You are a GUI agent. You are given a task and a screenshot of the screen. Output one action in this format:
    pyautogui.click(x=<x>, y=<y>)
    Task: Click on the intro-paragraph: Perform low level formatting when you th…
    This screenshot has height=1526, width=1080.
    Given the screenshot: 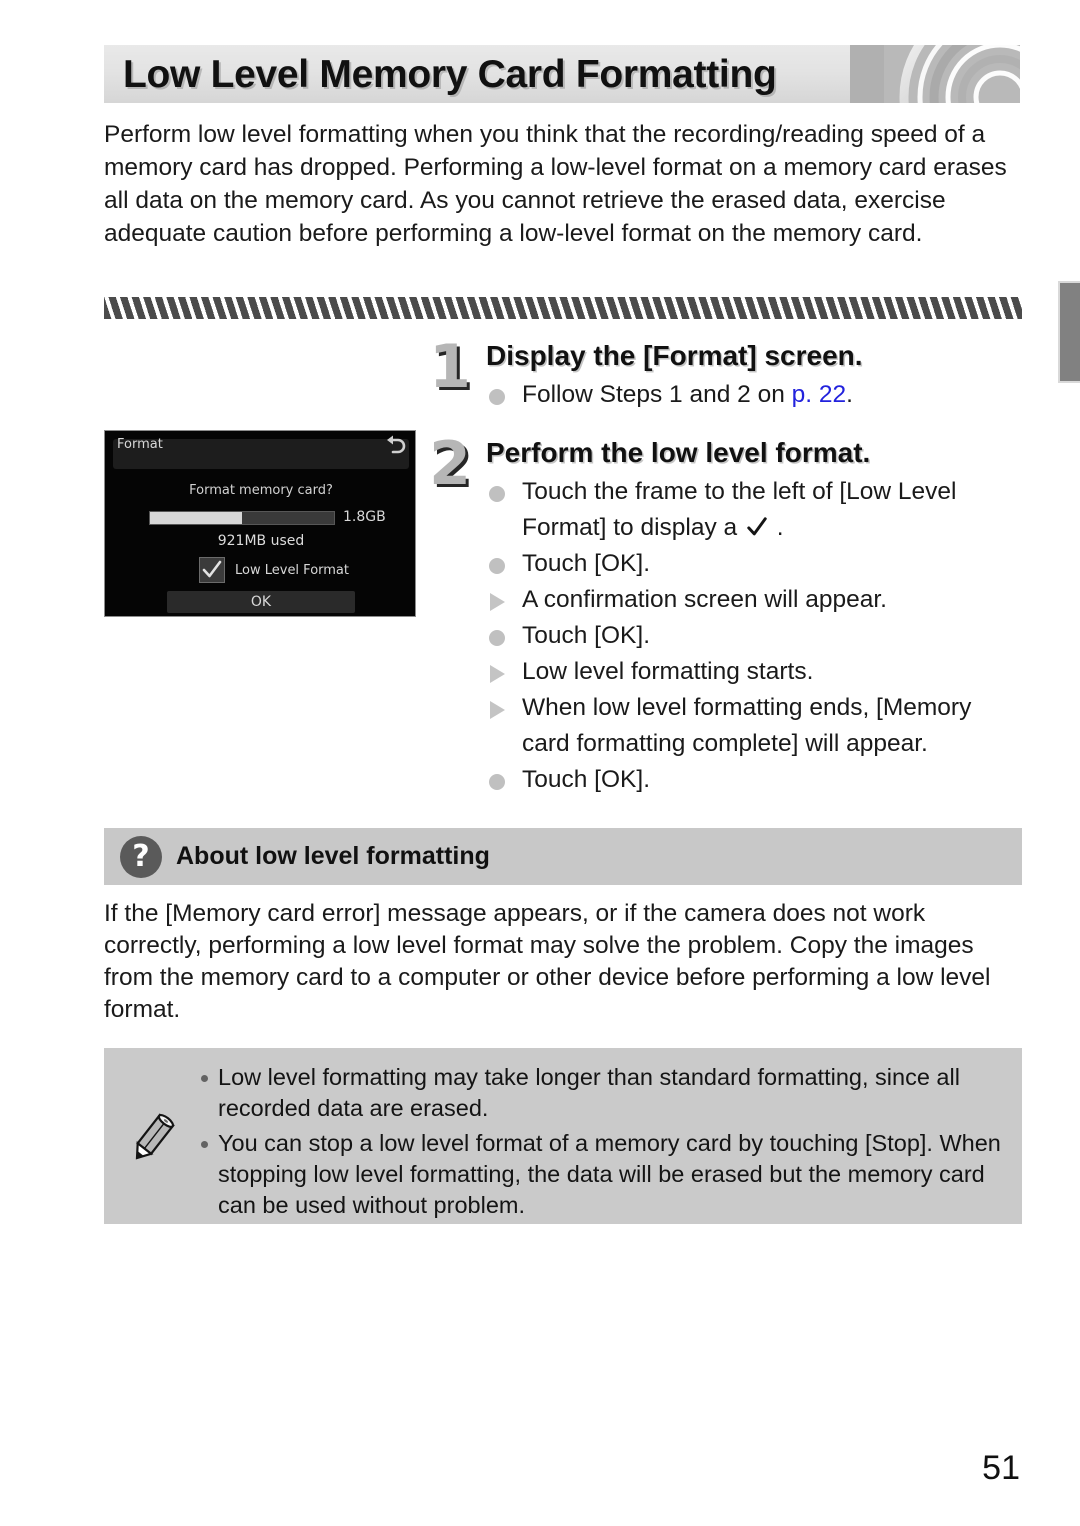 What is the action you would take?
    pyautogui.click(x=555, y=184)
    